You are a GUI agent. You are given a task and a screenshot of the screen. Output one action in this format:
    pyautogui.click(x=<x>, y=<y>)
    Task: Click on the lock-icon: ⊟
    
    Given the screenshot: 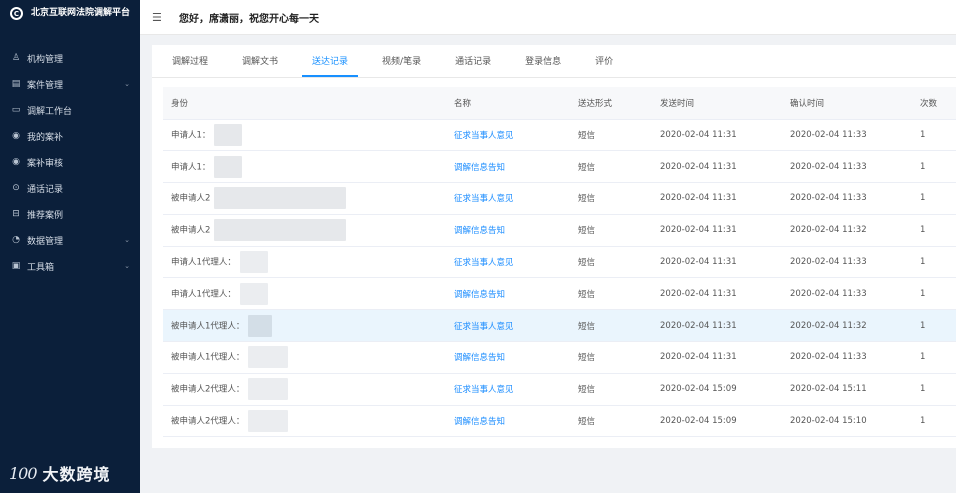 What is the action you would take?
    pyautogui.click(x=16, y=214)
    